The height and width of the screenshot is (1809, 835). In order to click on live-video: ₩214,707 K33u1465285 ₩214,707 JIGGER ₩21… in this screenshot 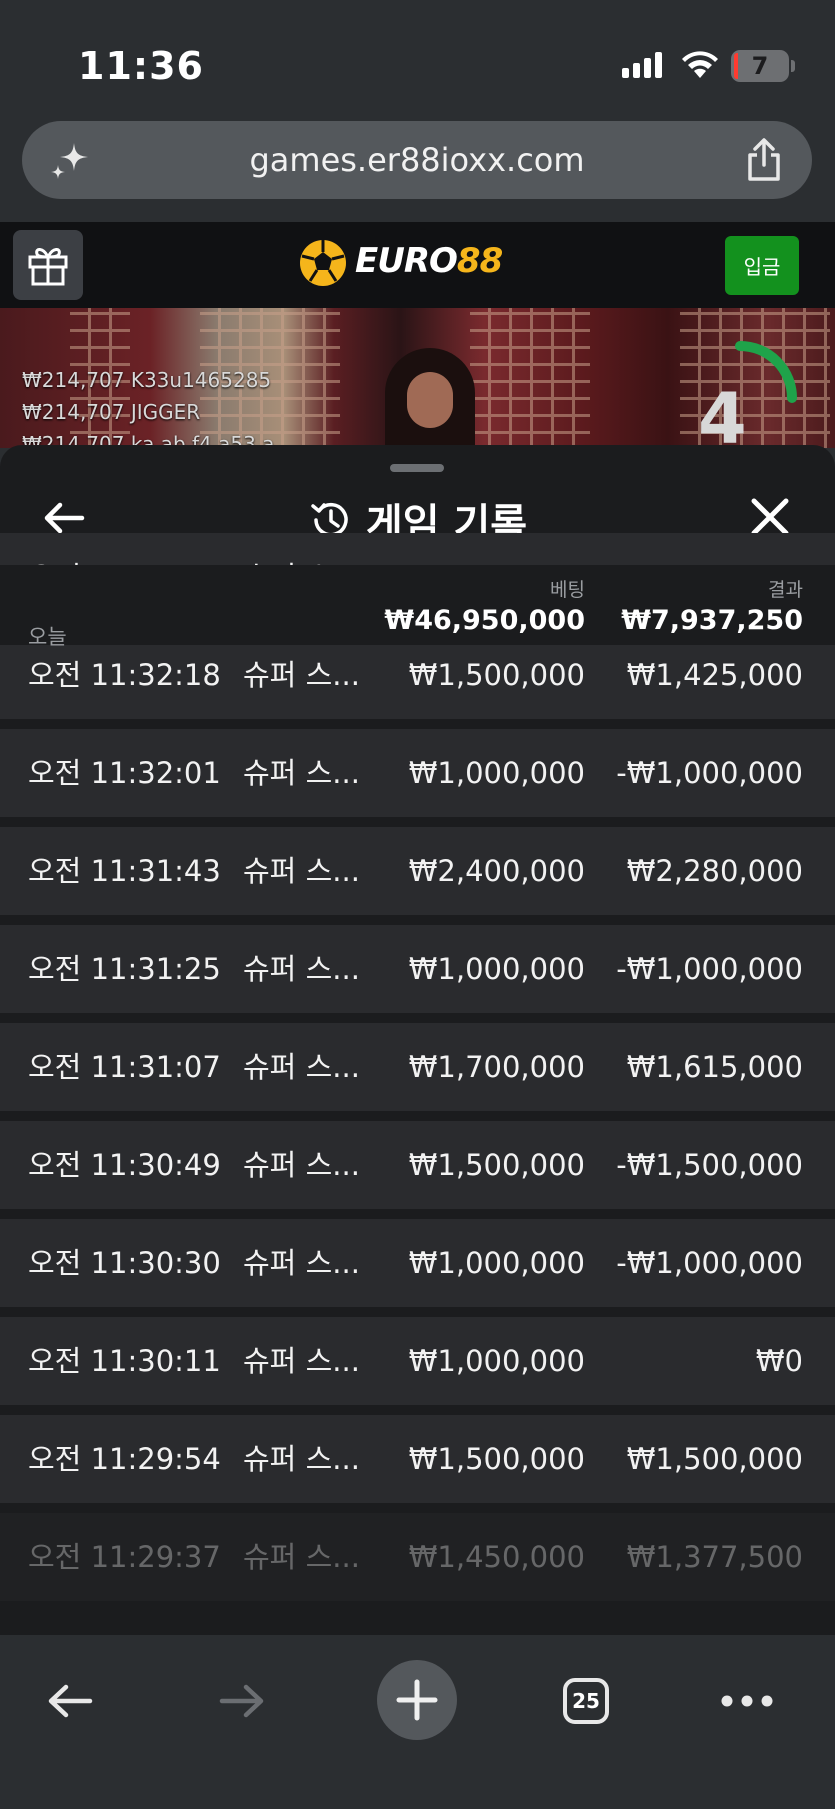, I will do `click(417, 378)`.